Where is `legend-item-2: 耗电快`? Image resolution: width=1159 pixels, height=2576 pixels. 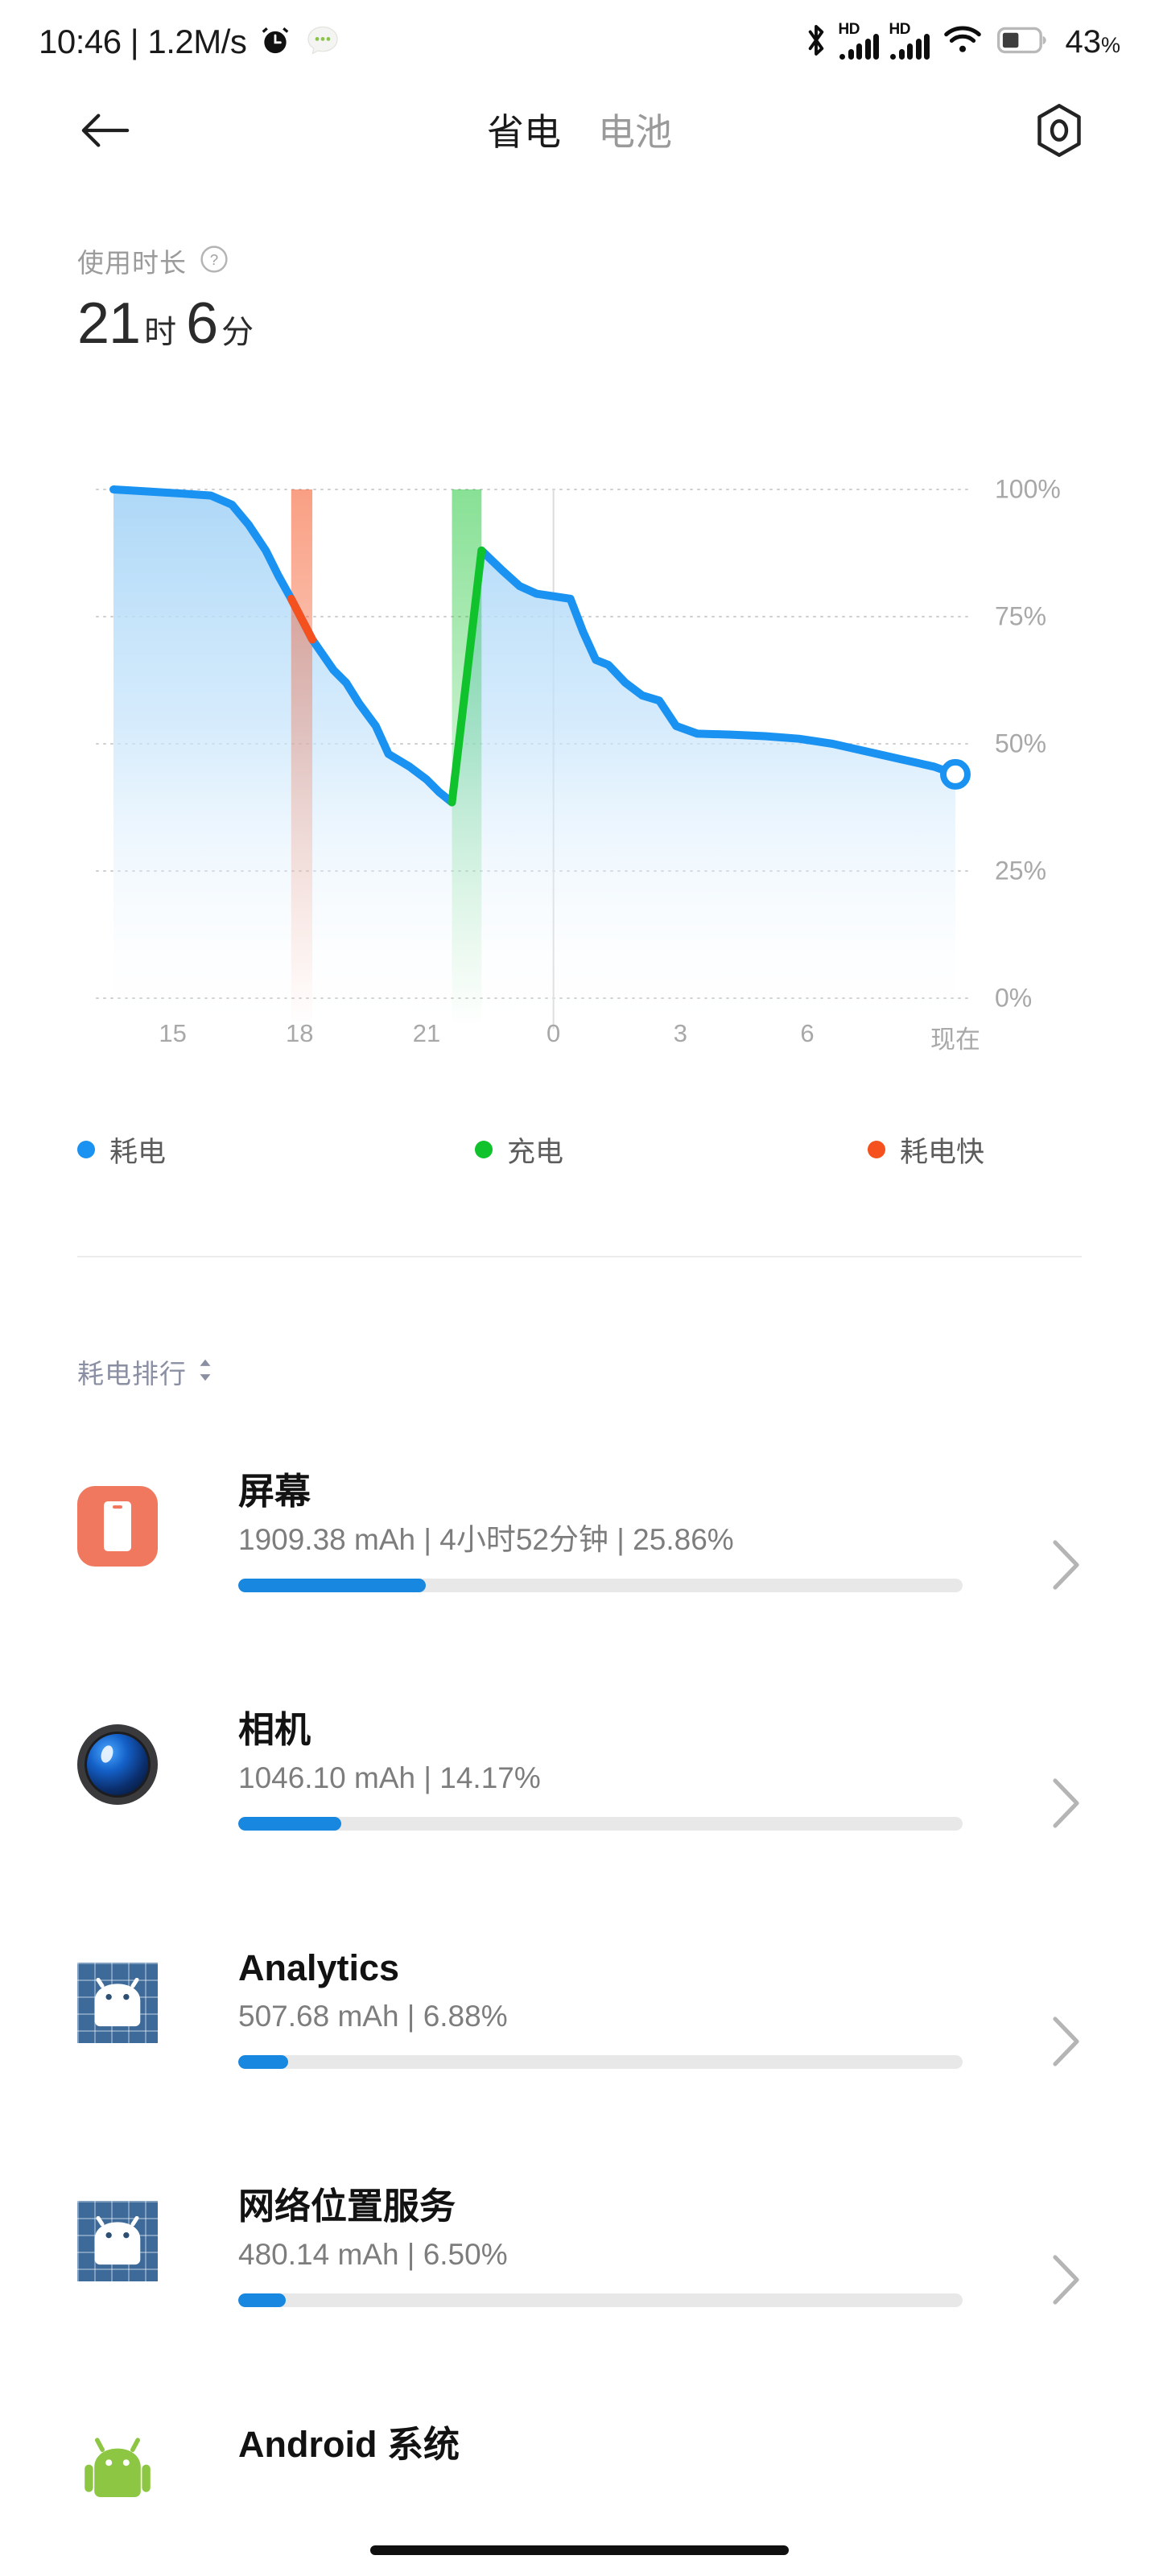 legend-item-2: 耗电快 is located at coordinates (926, 1149).